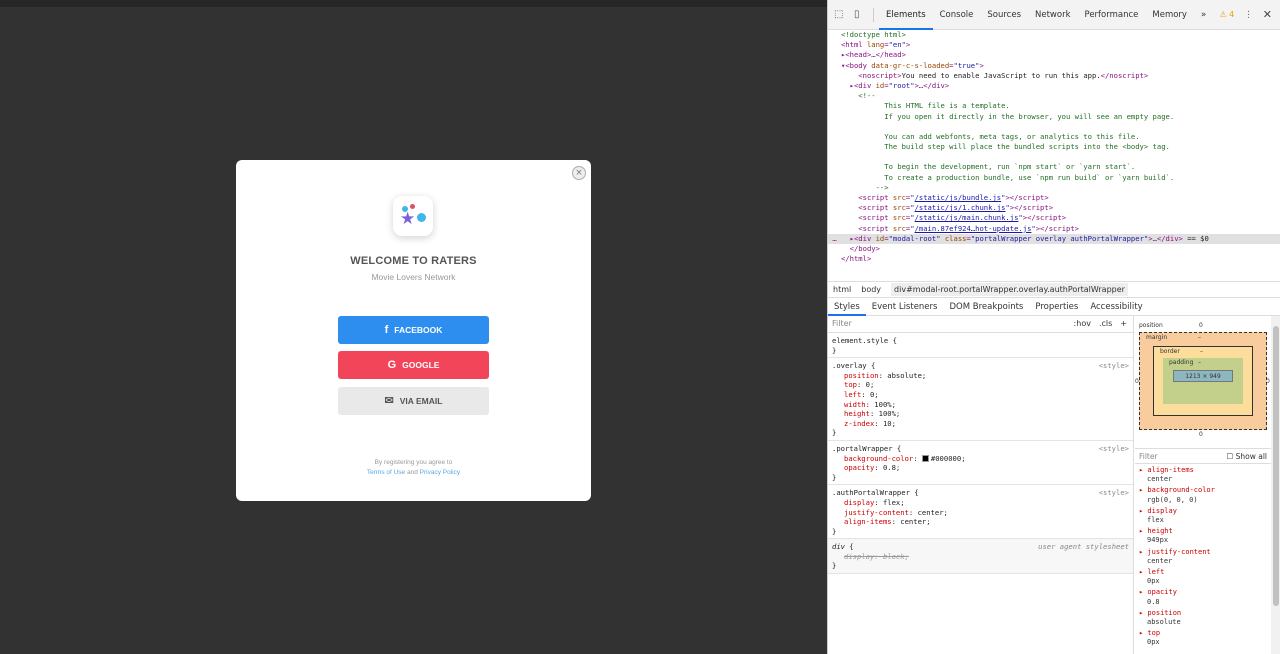  Describe the element at coordinates (1116, 307) in the screenshot. I see `tab-accessibility: Accessibility` at that location.